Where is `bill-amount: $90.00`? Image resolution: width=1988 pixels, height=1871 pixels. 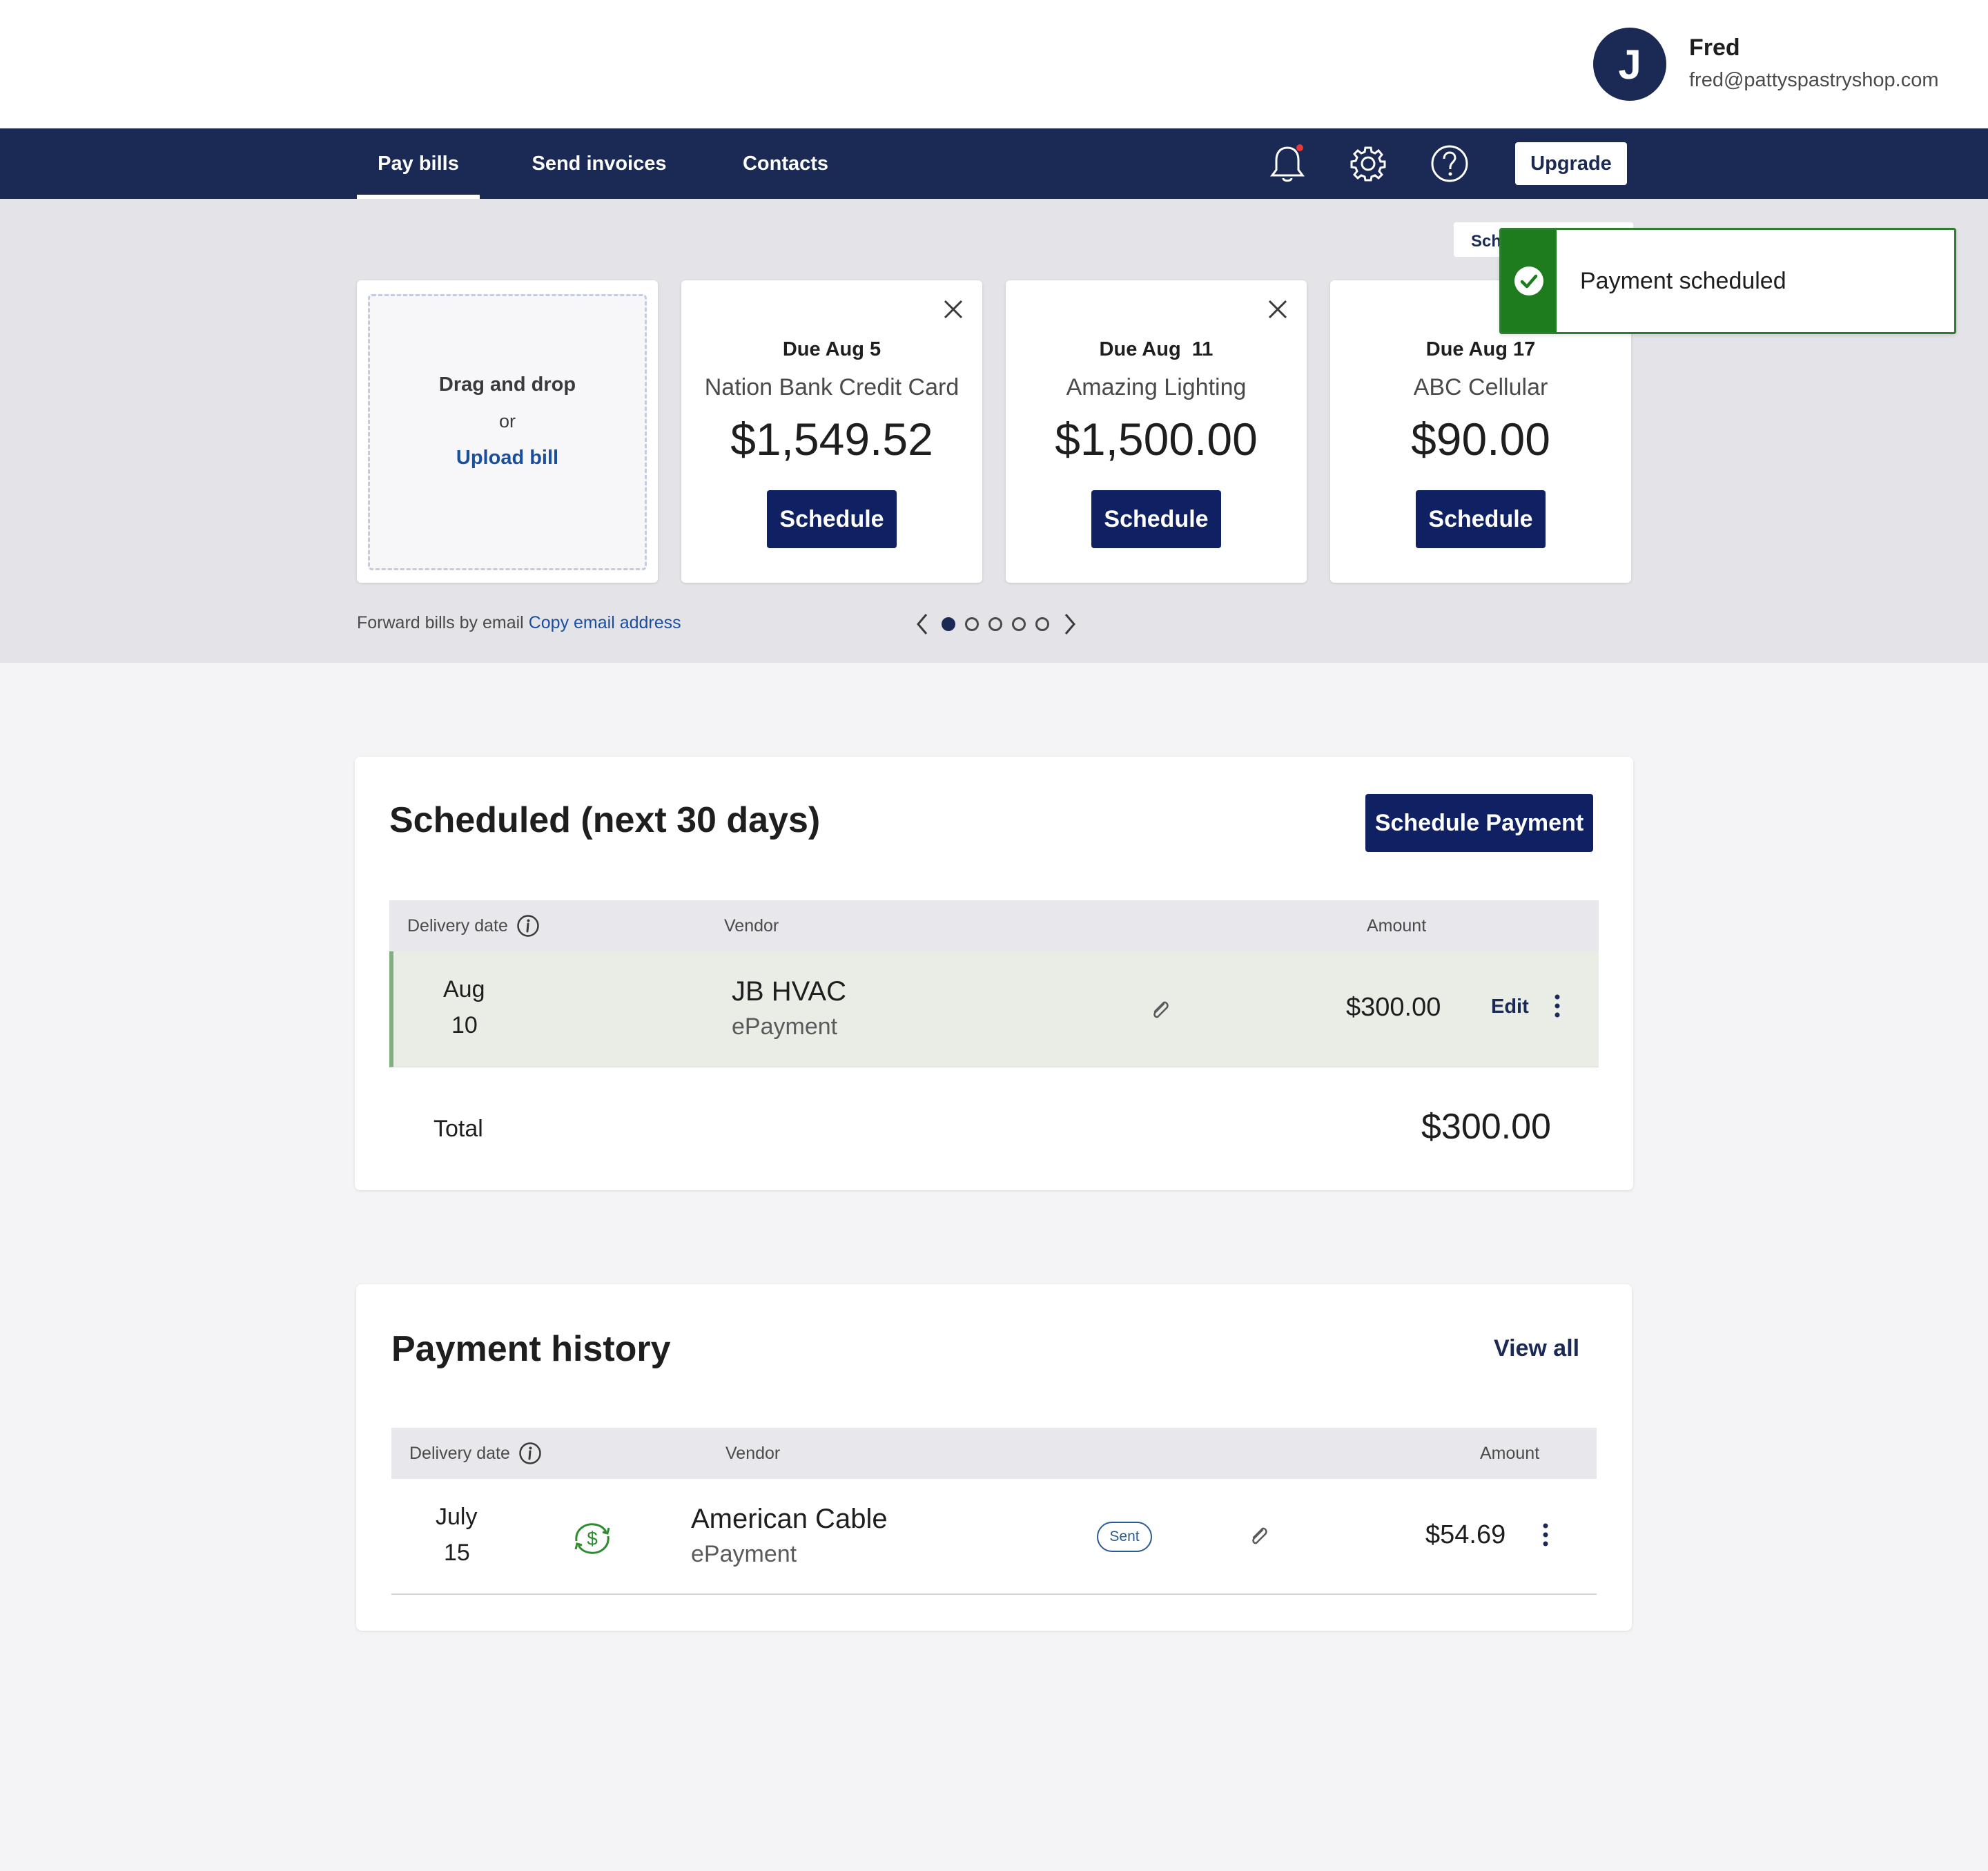
bill-amount: $90.00 is located at coordinates (1480, 439).